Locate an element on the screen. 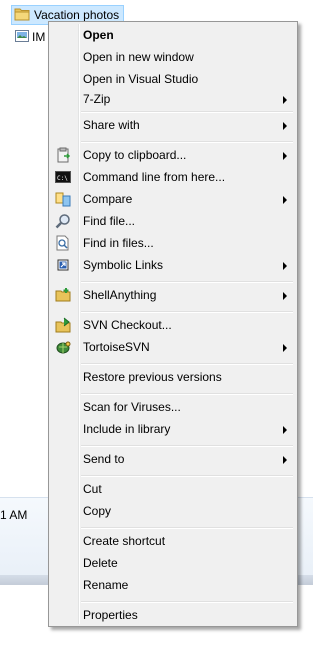 The width and height of the screenshot is (320, 668). menu-item-label: Create shortcut is located at coordinates (124, 541).